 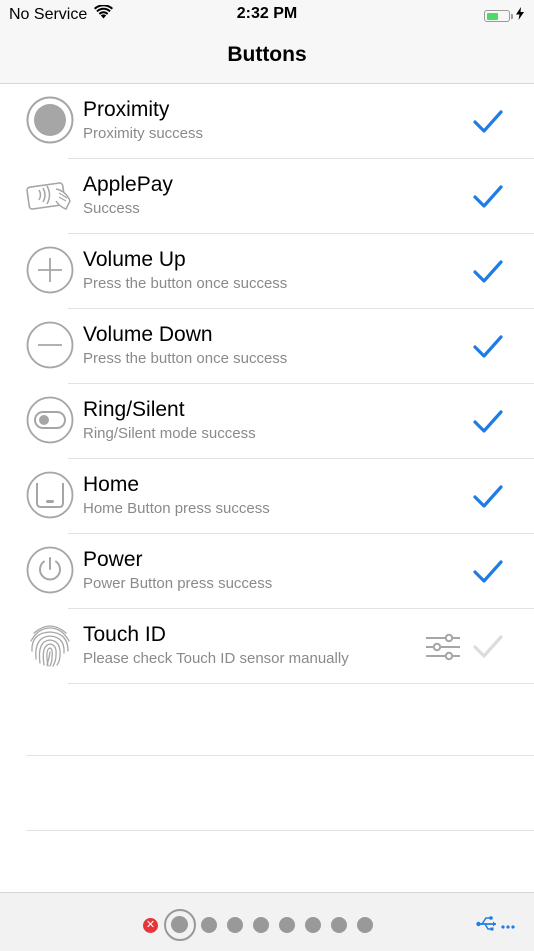 I want to click on proximity-icon, so click(x=50, y=120).